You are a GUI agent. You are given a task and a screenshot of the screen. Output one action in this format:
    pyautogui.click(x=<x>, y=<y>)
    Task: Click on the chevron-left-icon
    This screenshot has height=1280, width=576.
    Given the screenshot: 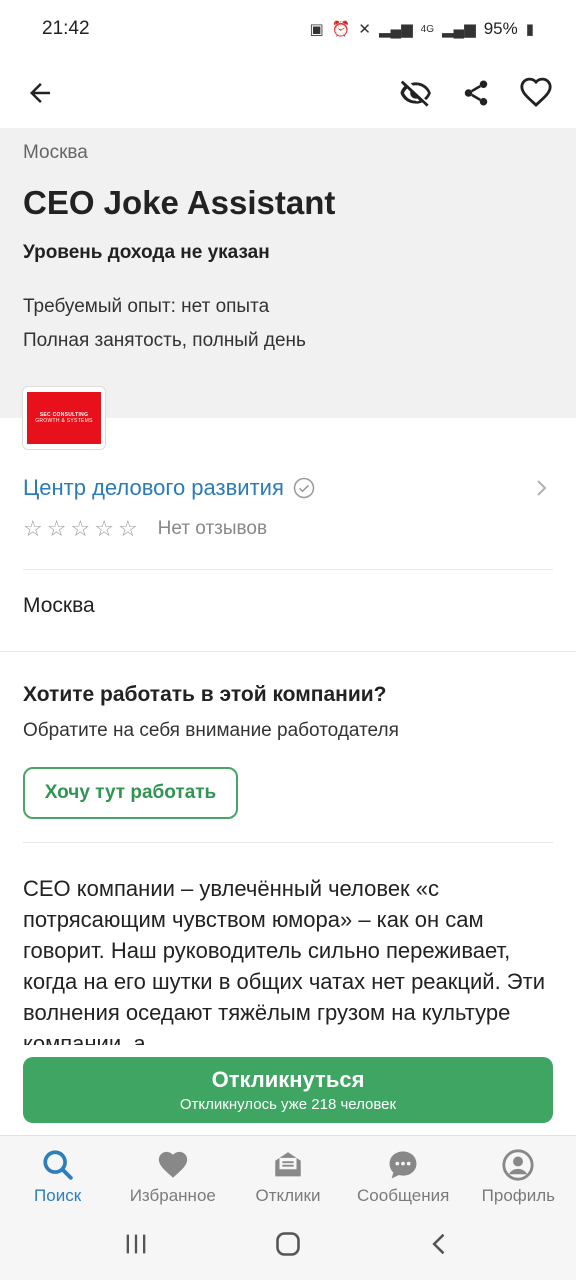 What is the action you would take?
    pyautogui.click(x=438, y=1244)
    